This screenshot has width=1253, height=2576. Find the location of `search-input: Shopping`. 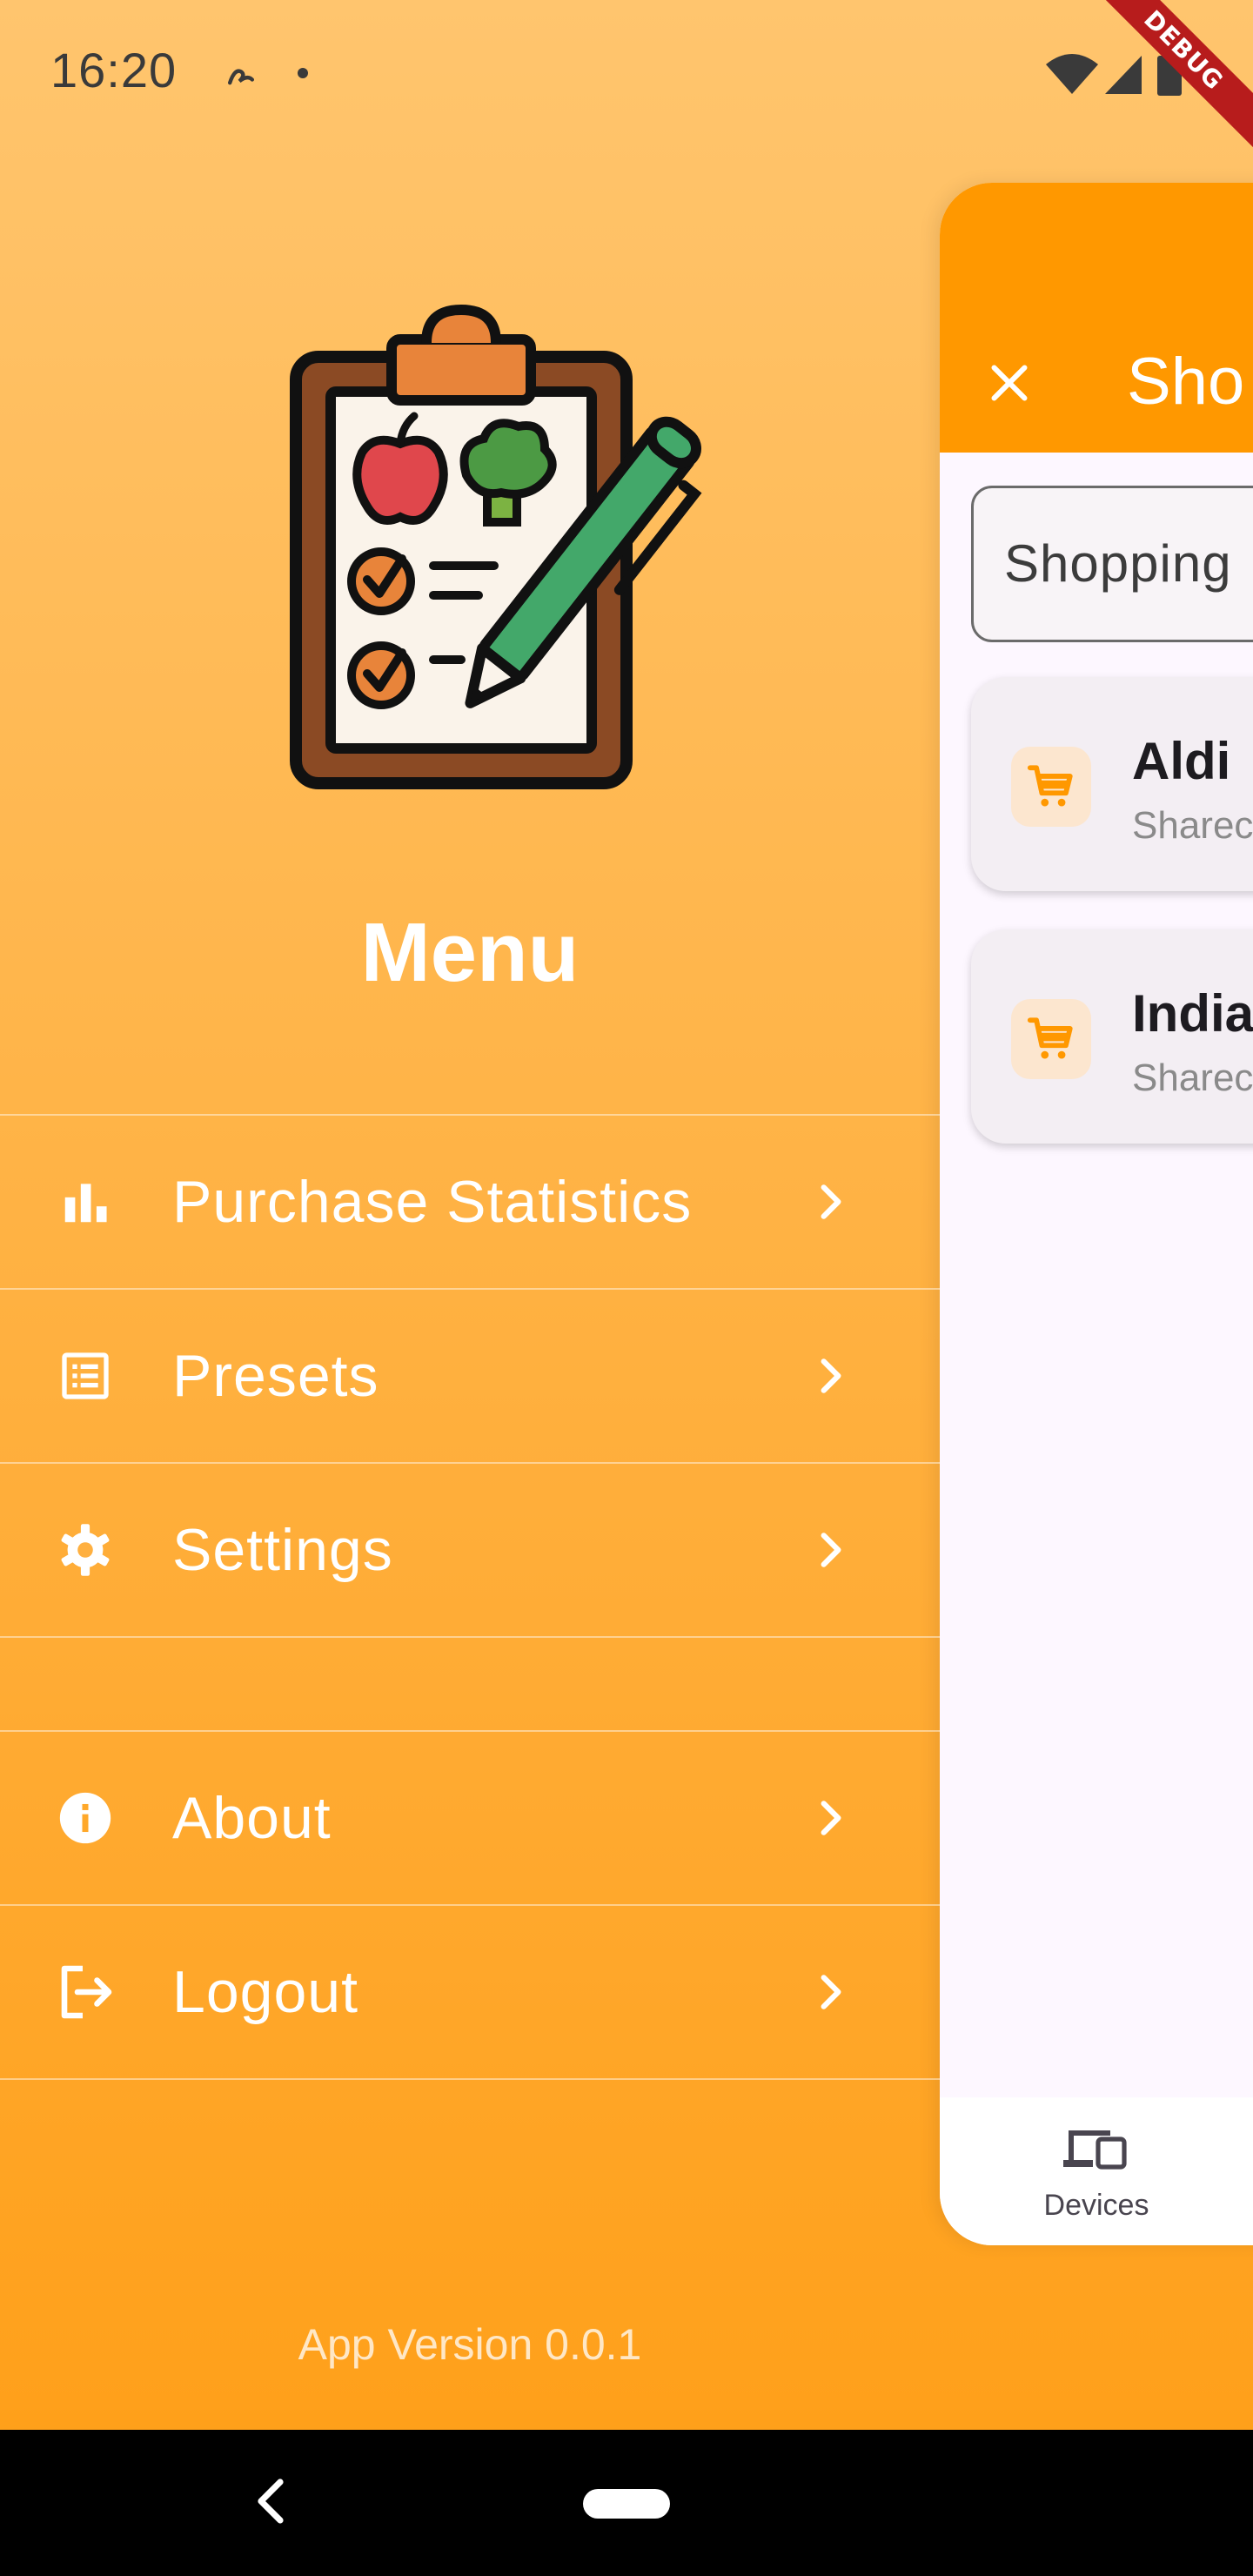

search-input: Shopping is located at coordinates (1112, 564).